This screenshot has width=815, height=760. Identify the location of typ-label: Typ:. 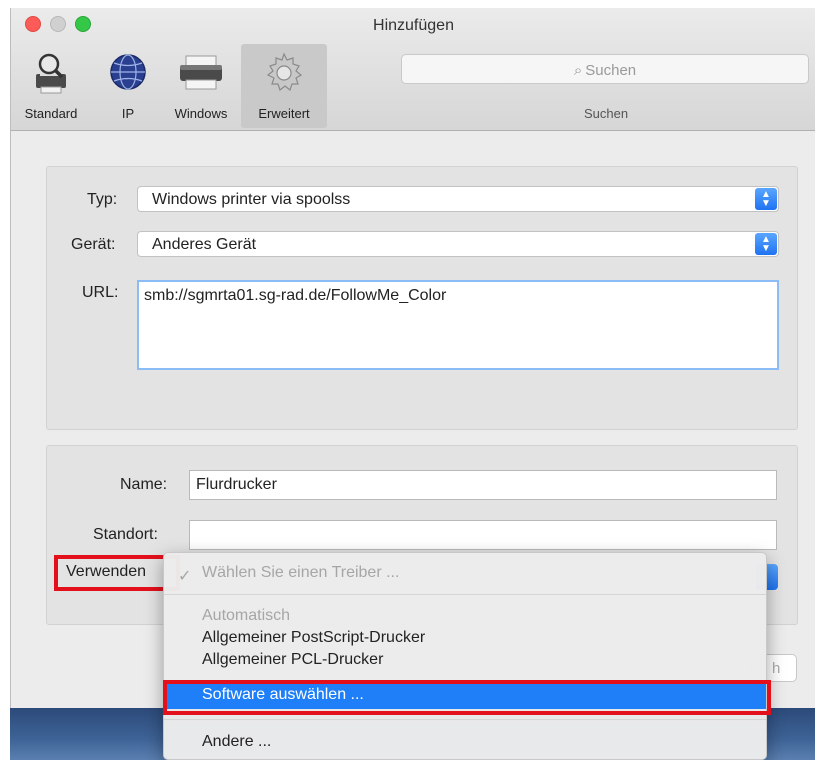
(102, 199).